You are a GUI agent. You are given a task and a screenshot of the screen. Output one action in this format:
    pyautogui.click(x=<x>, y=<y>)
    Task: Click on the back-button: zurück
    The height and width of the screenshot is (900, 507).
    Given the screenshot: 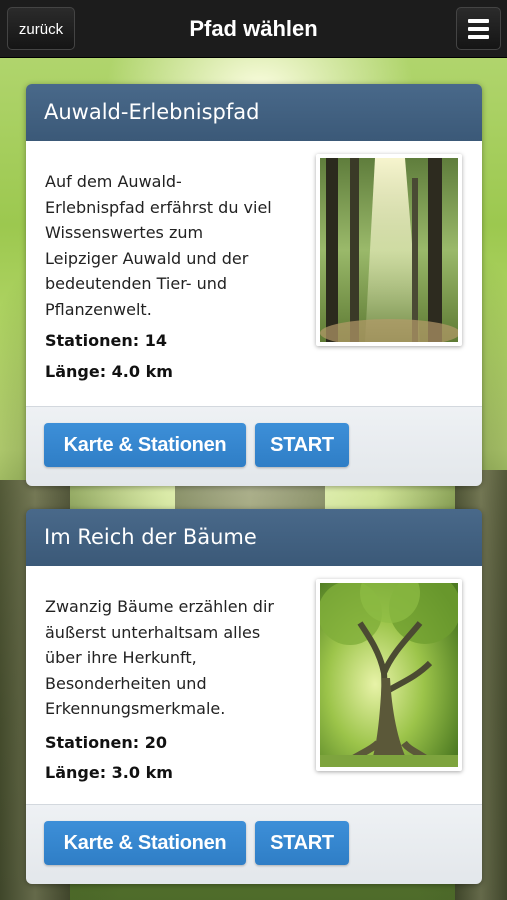 What is the action you would take?
    pyautogui.click(x=41, y=28)
    